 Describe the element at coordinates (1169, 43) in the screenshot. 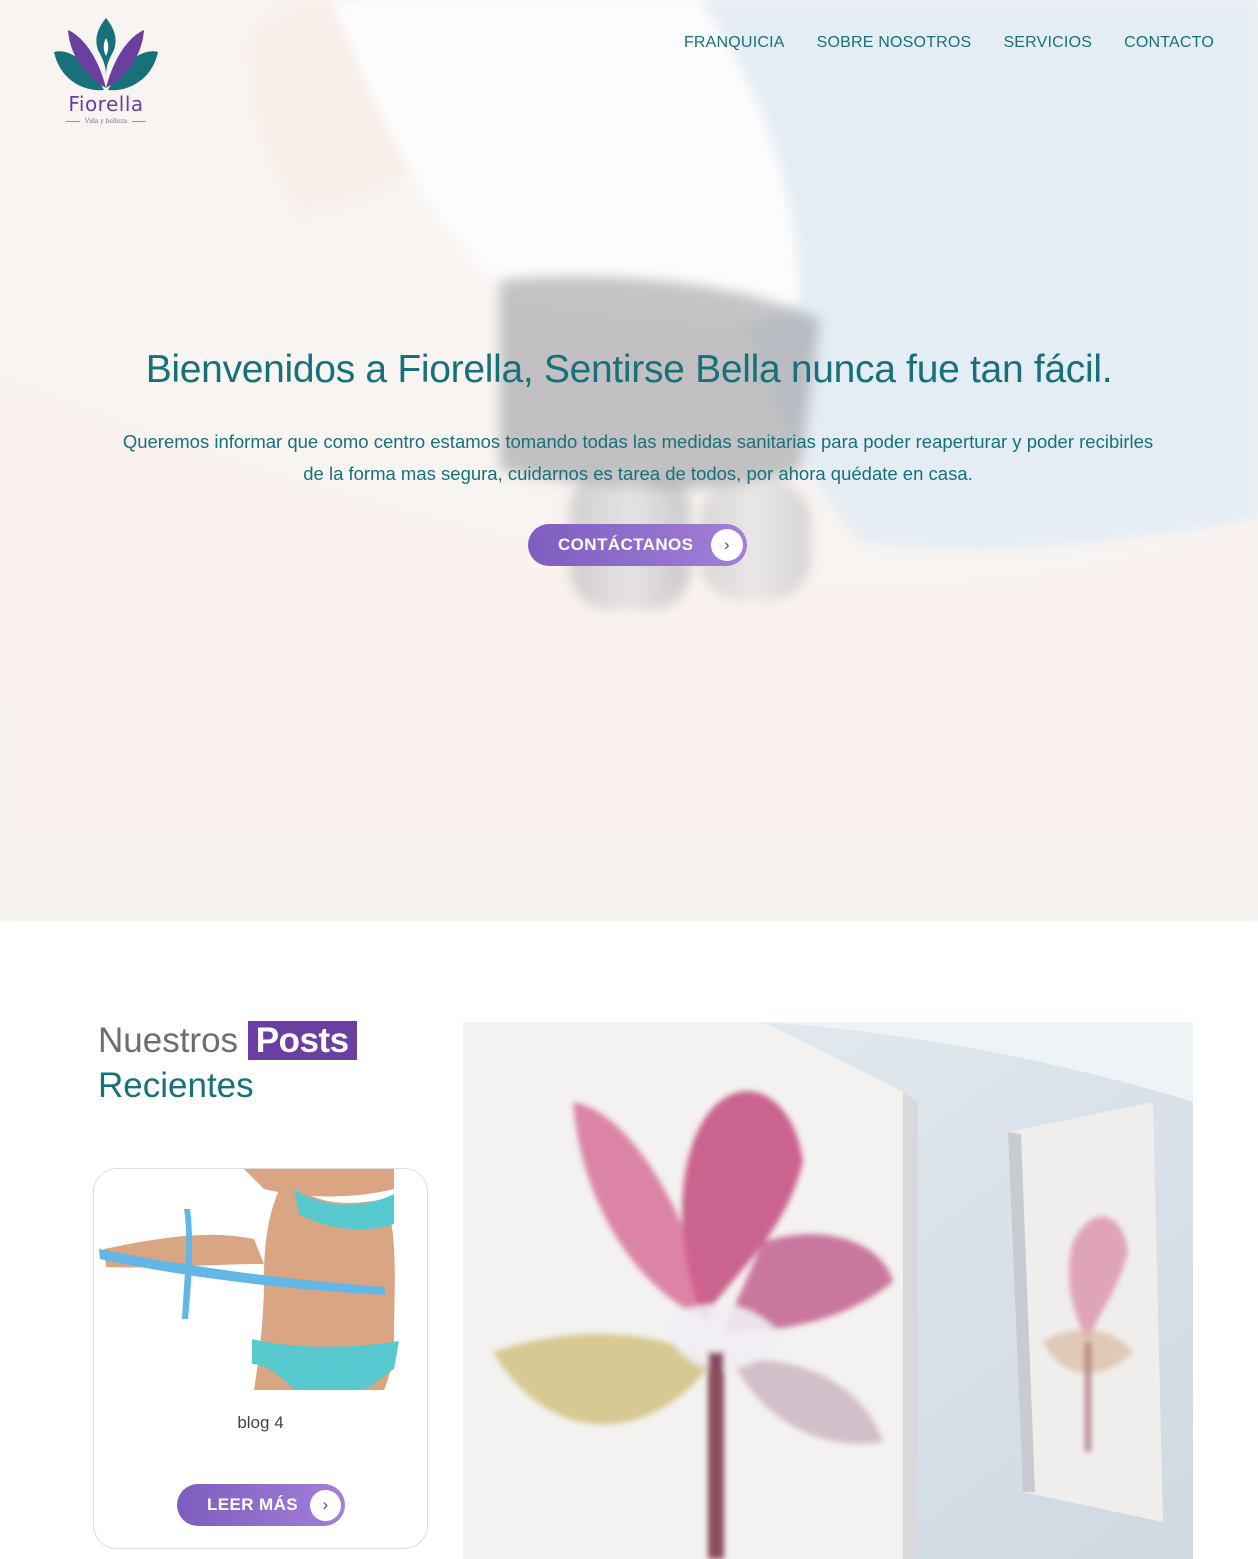

I see `nav-item-contacto: CONTACTO` at that location.